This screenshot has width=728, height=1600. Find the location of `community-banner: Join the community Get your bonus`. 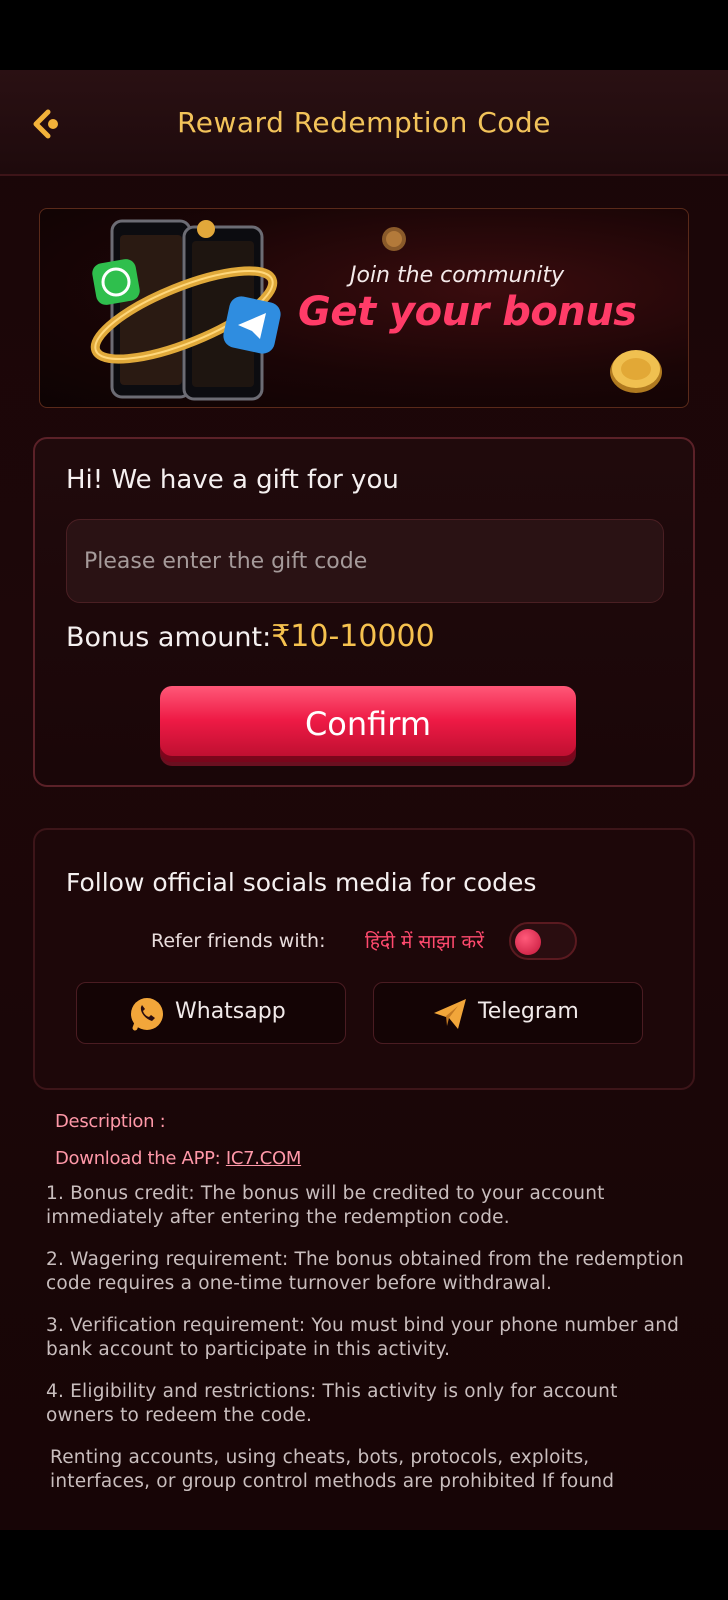

community-banner: Join the community Get your bonus is located at coordinates (364, 308).